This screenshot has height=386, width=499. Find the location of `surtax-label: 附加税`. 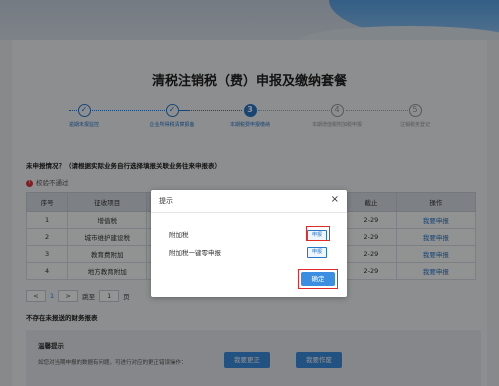

surtax-label: 附加税 is located at coordinates (179, 235).